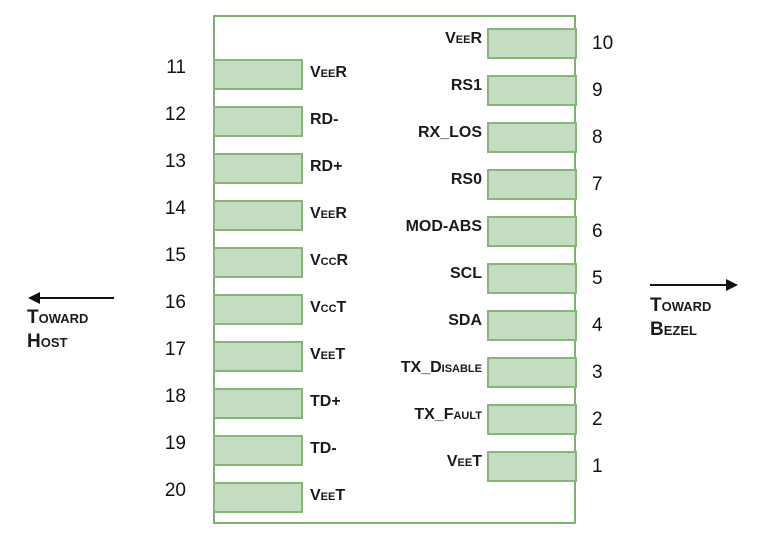  What do you see at coordinates (694, 285) in the screenshot?
I see `arrow-right-icon` at bounding box center [694, 285].